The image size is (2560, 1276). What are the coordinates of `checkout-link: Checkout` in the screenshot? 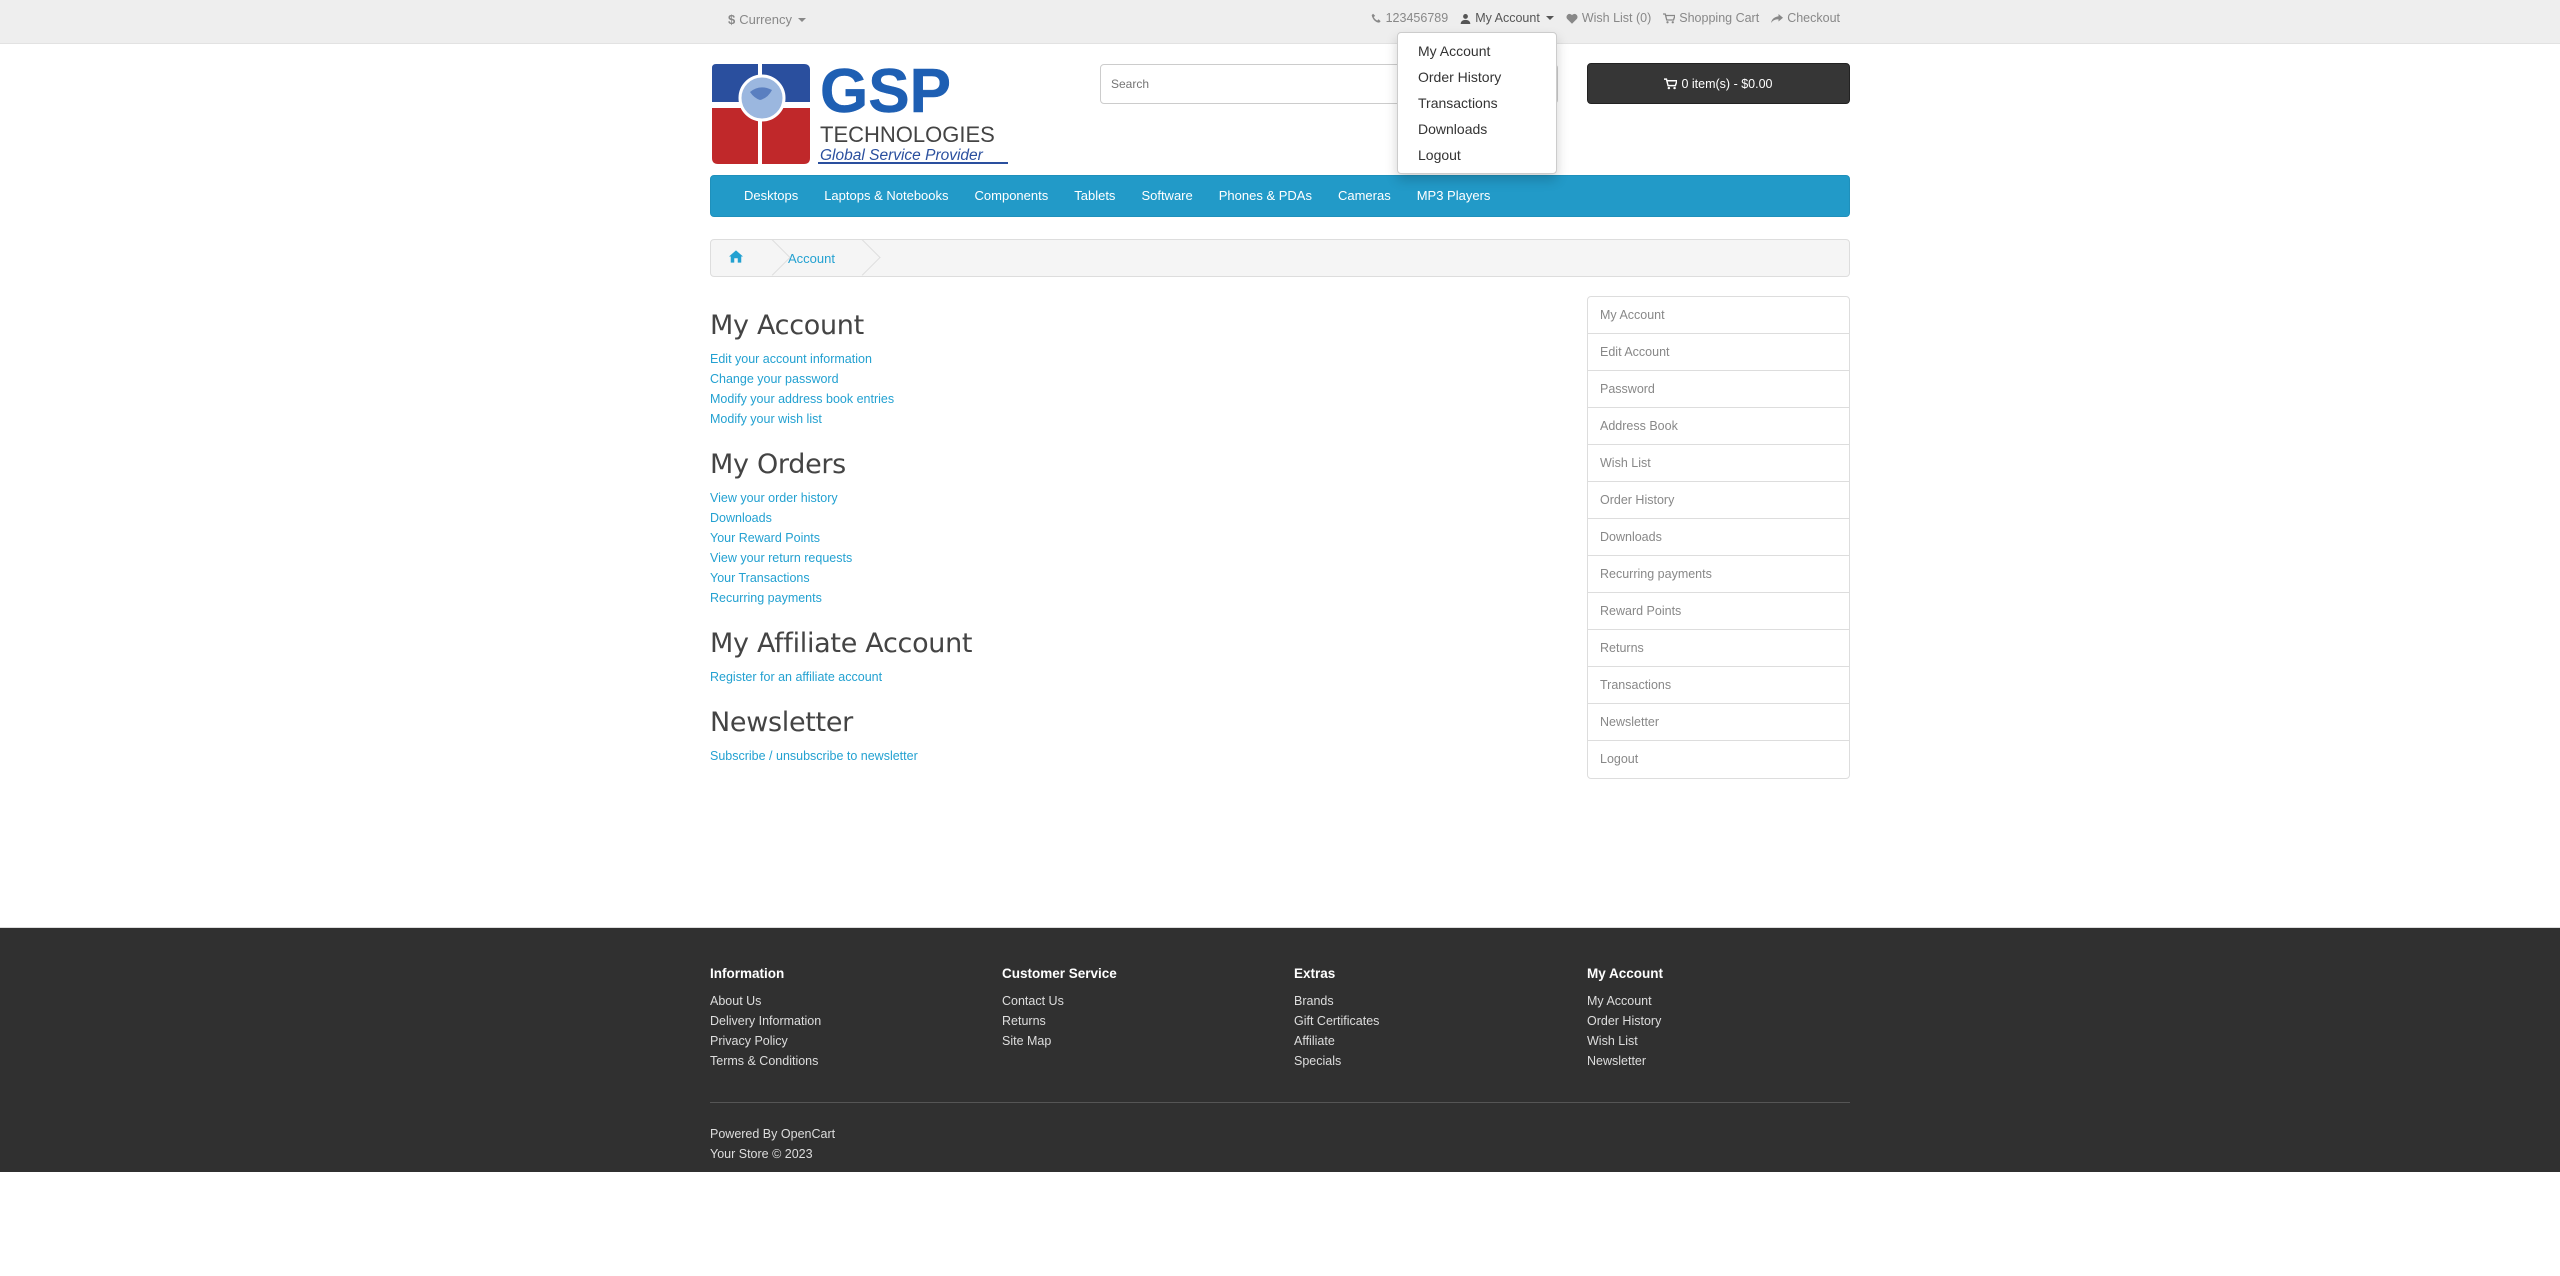 It's located at (1805, 18).